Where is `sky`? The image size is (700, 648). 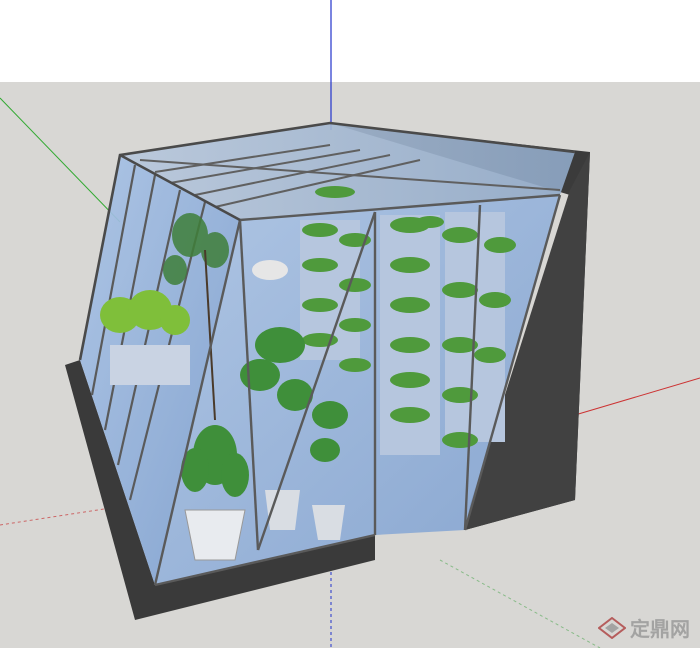
sky is located at coordinates (350, 41).